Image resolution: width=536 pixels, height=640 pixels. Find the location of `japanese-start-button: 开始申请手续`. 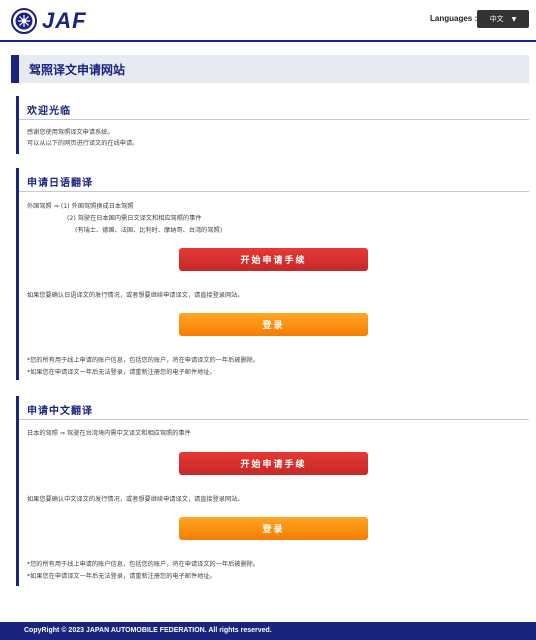

japanese-start-button: 开始申请手续 is located at coordinates (273, 259).